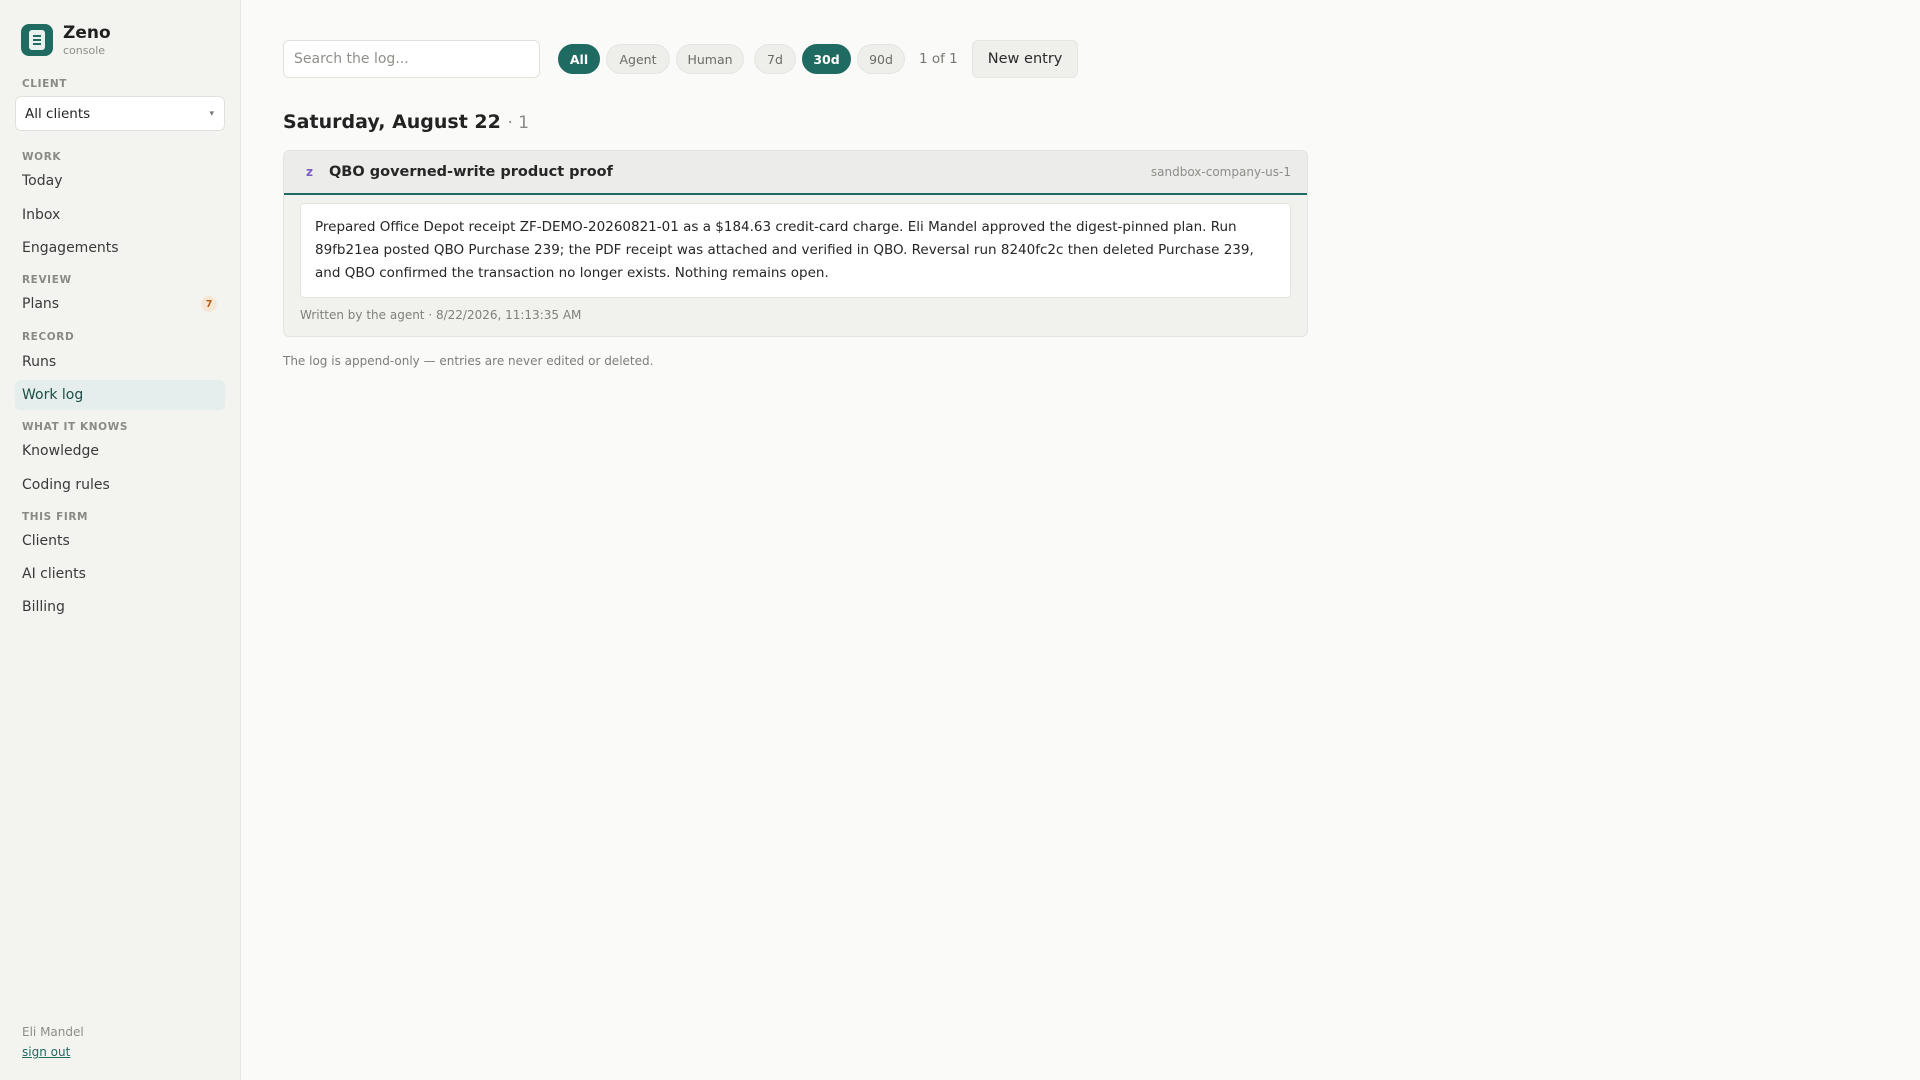  What do you see at coordinates (120, 181) in the screenshot?
I see `sidebar-item-today: Today` at bounding box center [120, 181].